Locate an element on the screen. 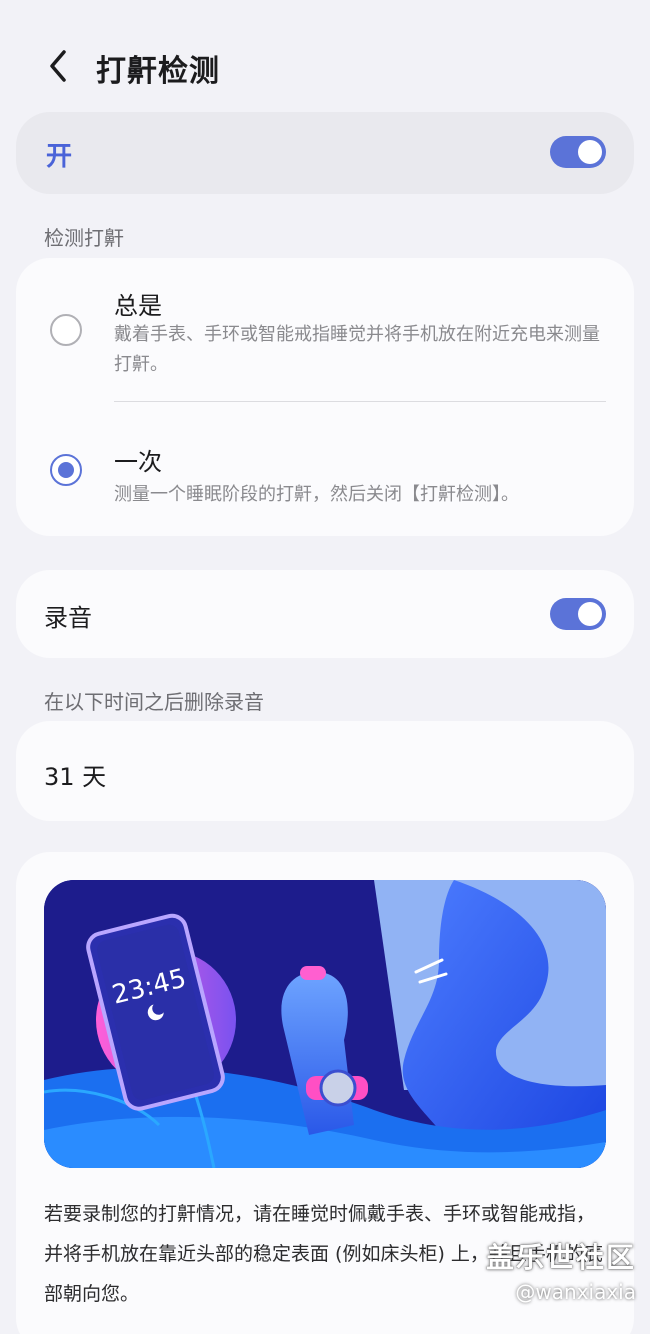 The width and height of the screenshot is (650, 1334). delete-after-value: 31 天 is located at coordinates (75, 777).